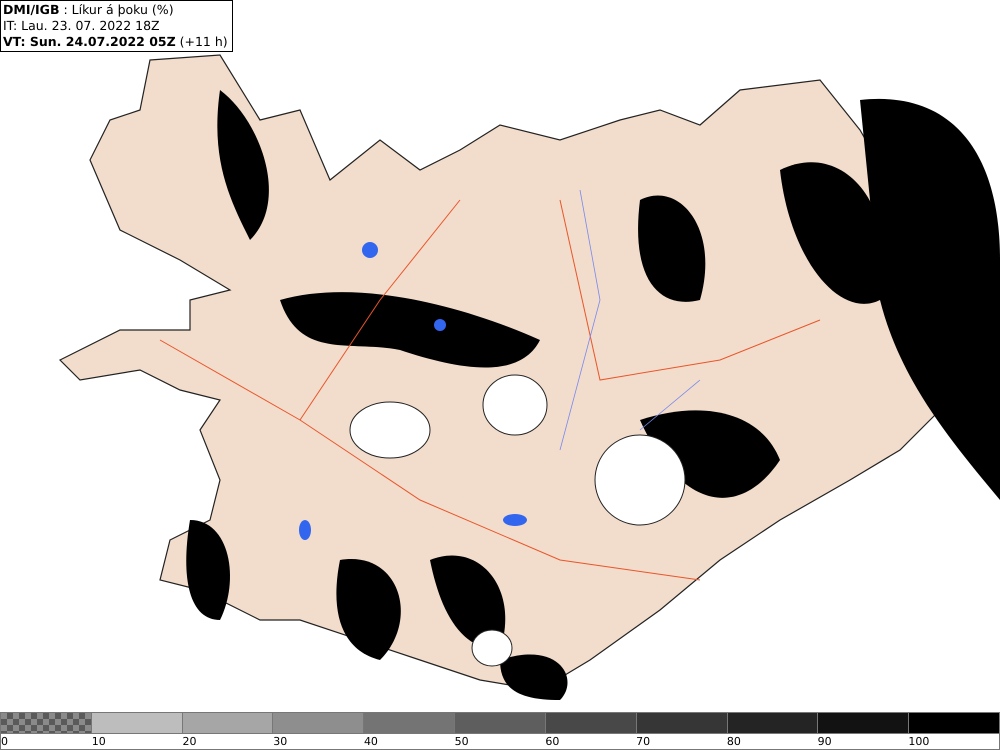  Describe the element at coordinates (825, 742) in the screenshot. I see `legend-label: 90` at that location.